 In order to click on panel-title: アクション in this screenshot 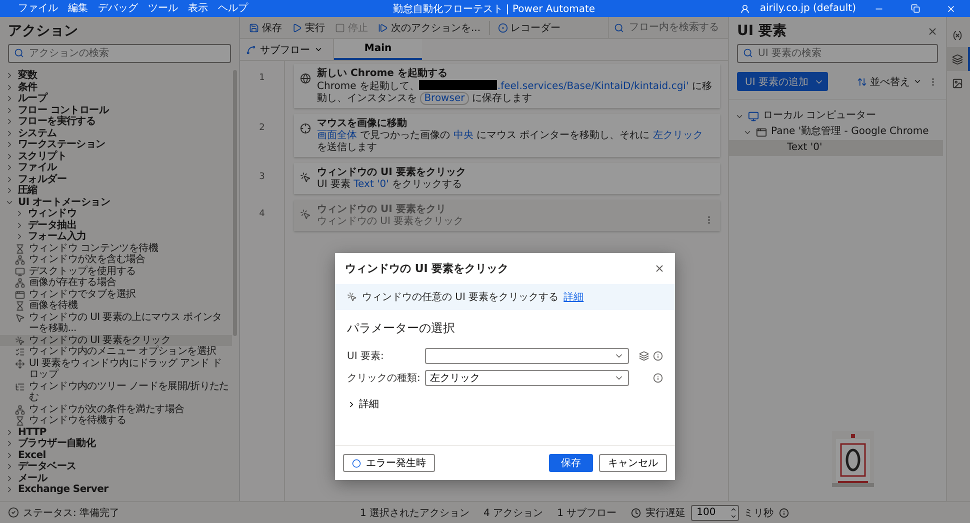, I will do `click(43, 31)`.